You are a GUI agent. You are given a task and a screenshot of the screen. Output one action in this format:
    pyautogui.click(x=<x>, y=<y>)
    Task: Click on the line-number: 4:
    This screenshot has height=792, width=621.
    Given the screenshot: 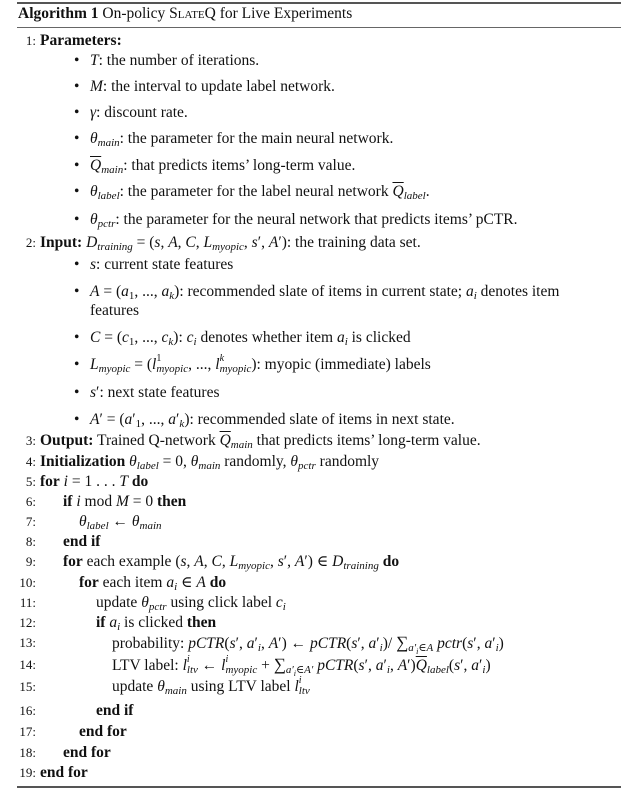 What is the action you would take?
    pyautogui.click(x=30, y=461)
    